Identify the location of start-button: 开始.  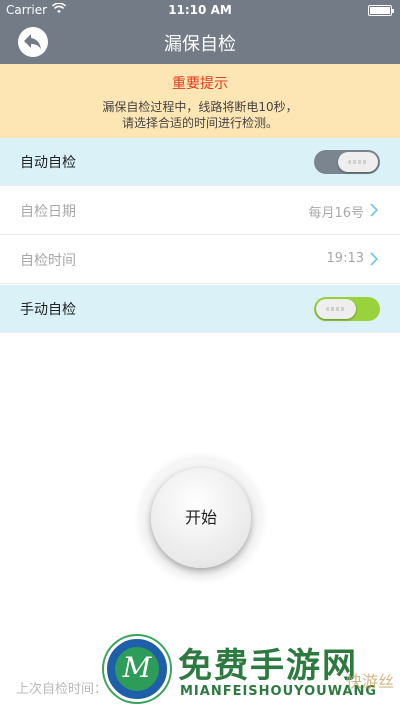
(201, 518).